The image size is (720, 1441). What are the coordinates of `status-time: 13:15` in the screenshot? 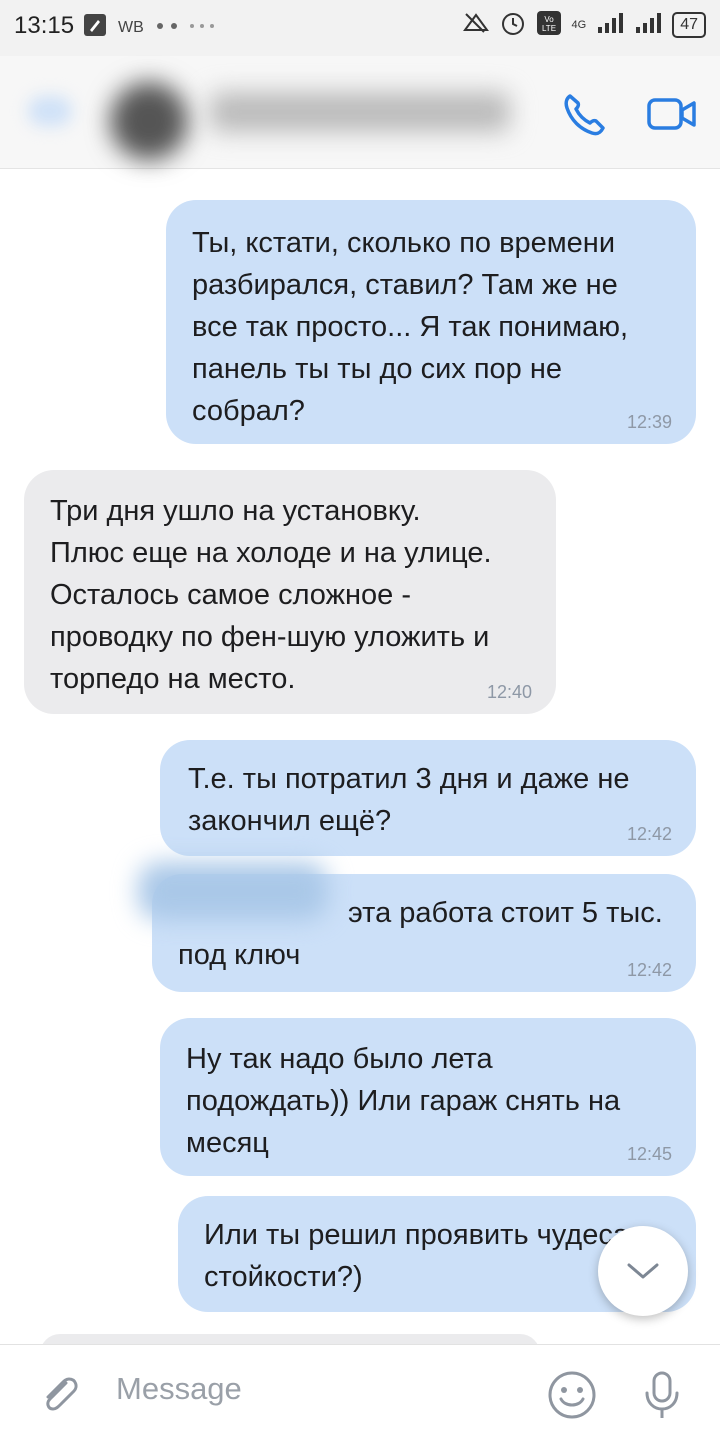 It's located at (44, 25).